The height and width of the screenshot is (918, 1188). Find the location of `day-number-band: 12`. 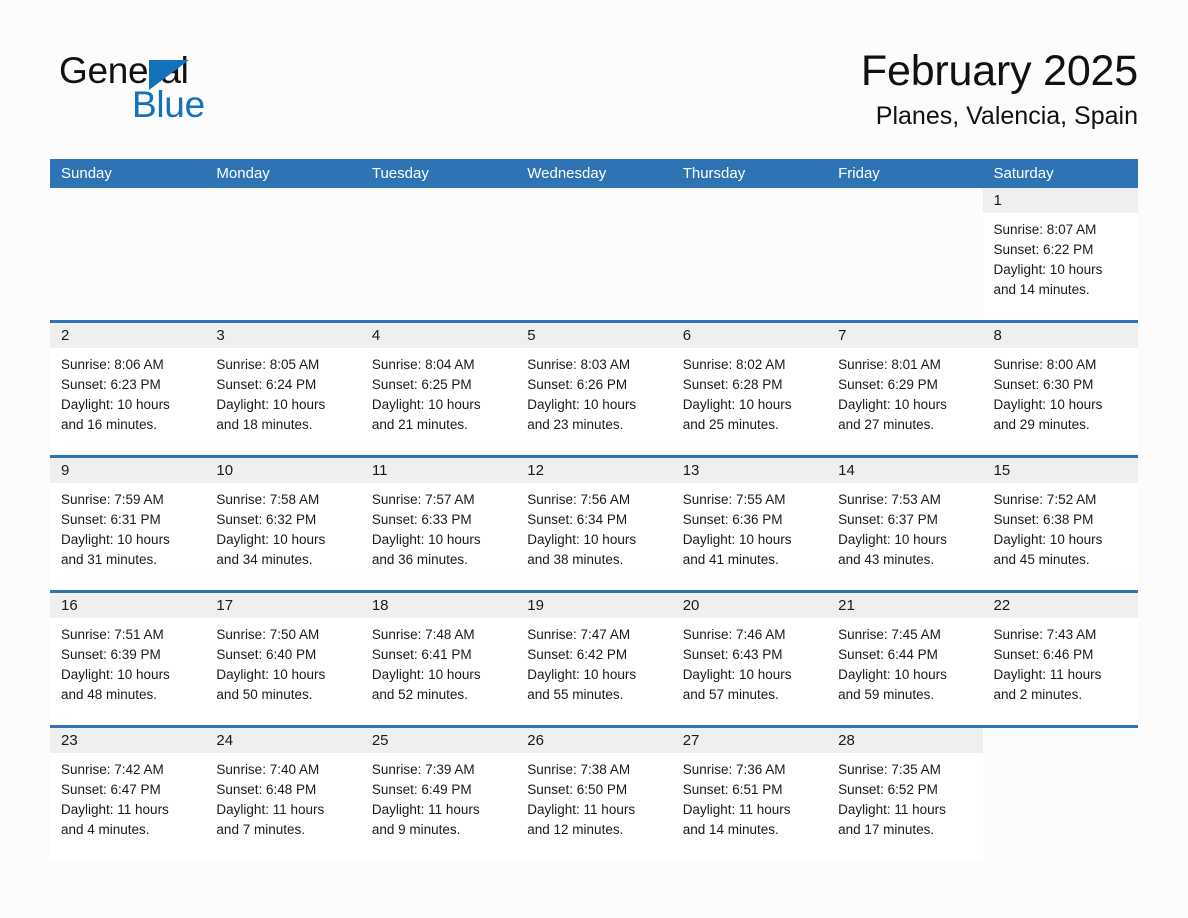

day-number-band: 12 is located at coordinates (594, 470).